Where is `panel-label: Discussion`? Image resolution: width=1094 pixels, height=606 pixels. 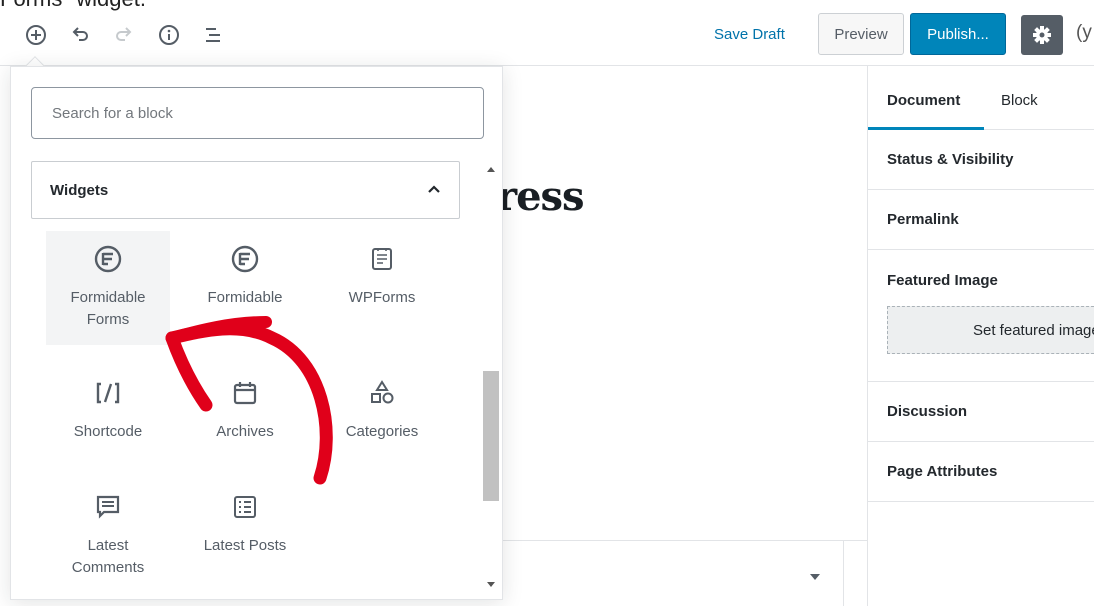
panel-label: Discussion is located at coordinates (927, 411).